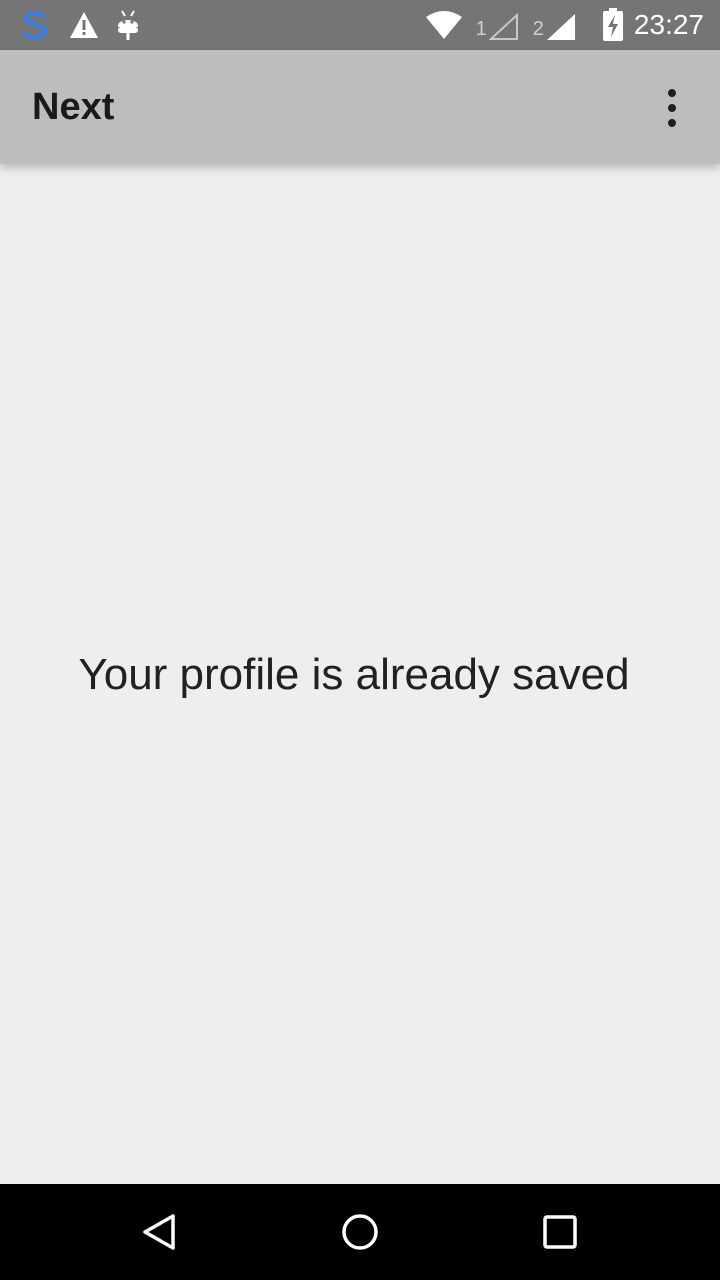 The width and height of the screenshot is (720, 1280). I want to click on home-button, so click(360, 1232).